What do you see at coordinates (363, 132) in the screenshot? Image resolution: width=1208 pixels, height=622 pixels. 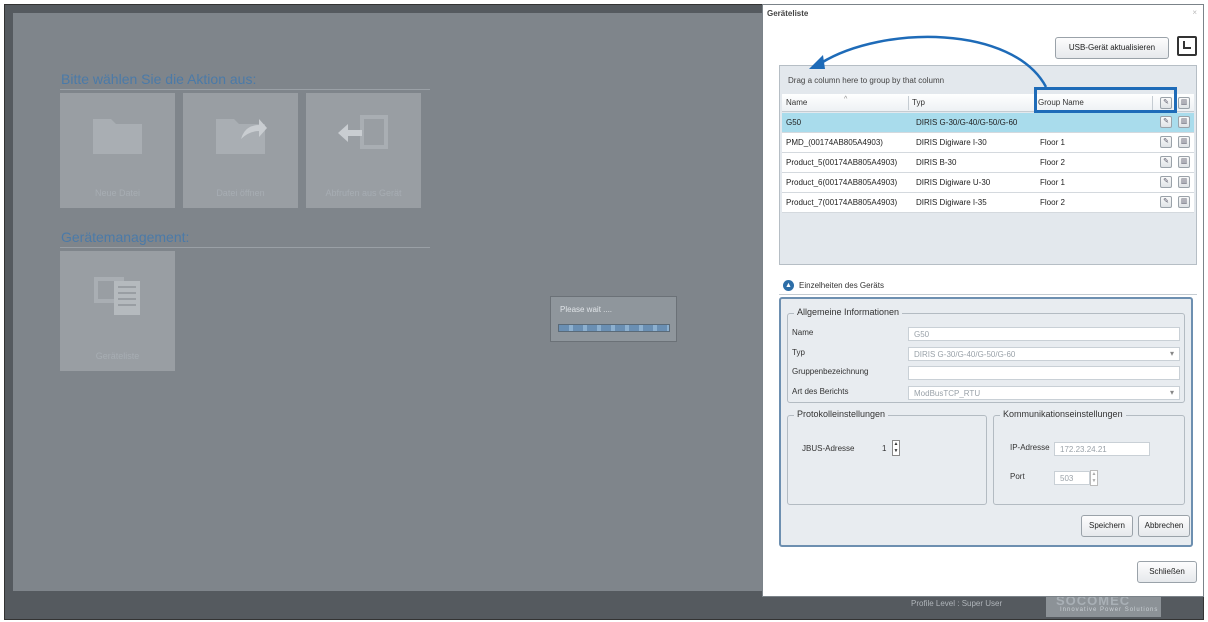 I see `import-from-device-icon` at bounding box center [363, 132].